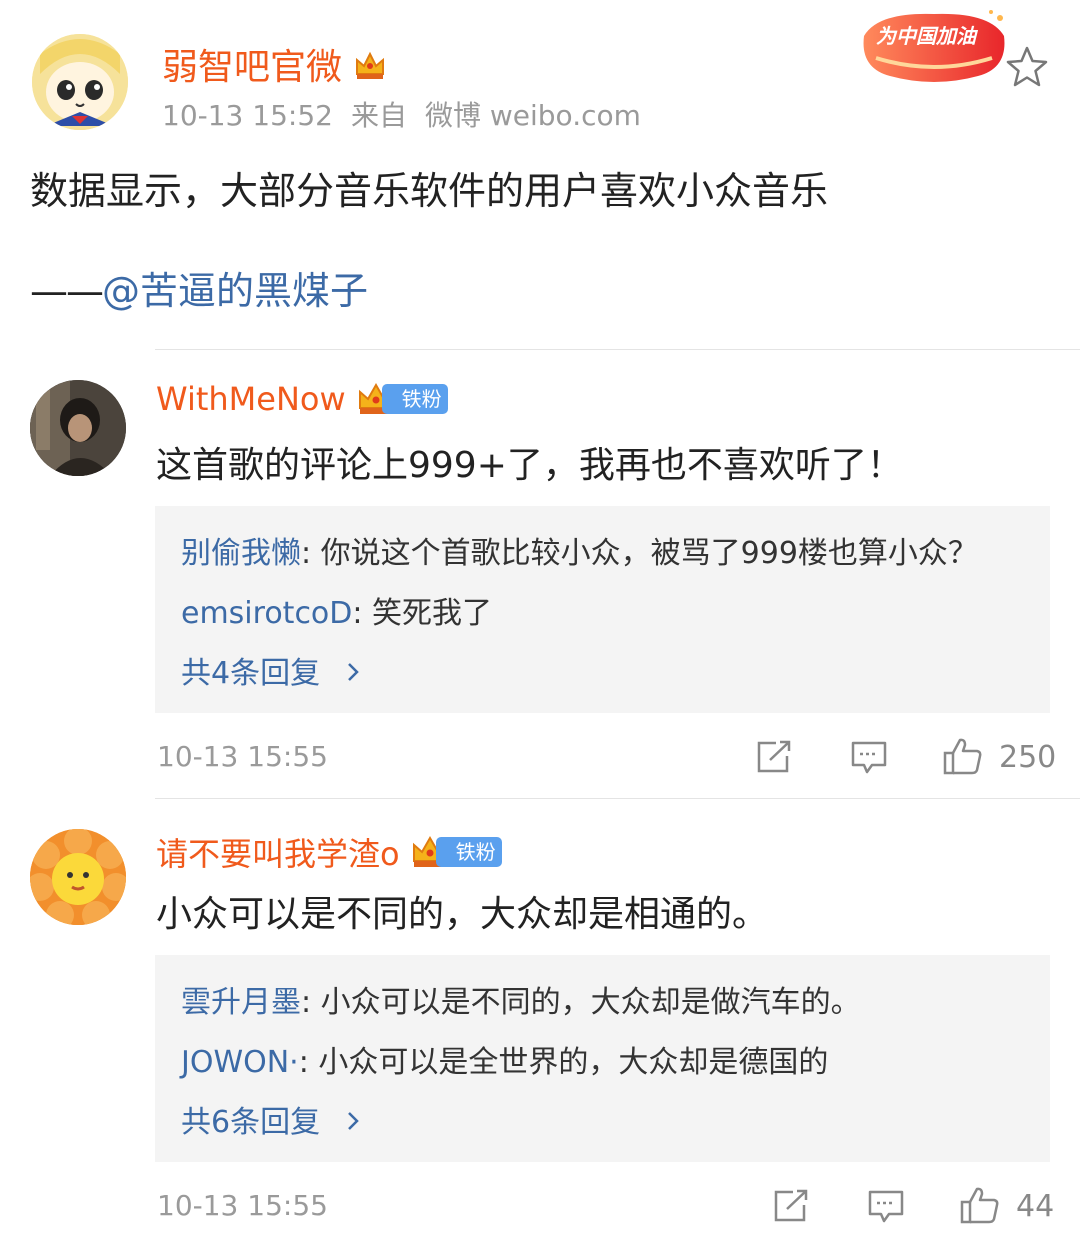 This screenshot has width=1080, height=1239. I want to click on reply-item: emsirotcoD: 笑死我了, so click(336, 610).